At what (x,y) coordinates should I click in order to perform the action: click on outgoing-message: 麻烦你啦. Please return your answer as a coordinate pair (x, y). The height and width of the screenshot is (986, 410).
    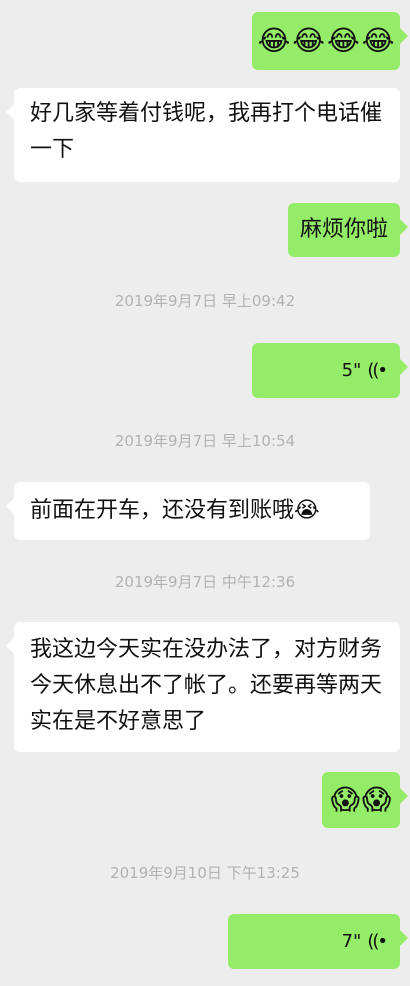
    Looking at the image, I should click on (348, 230).